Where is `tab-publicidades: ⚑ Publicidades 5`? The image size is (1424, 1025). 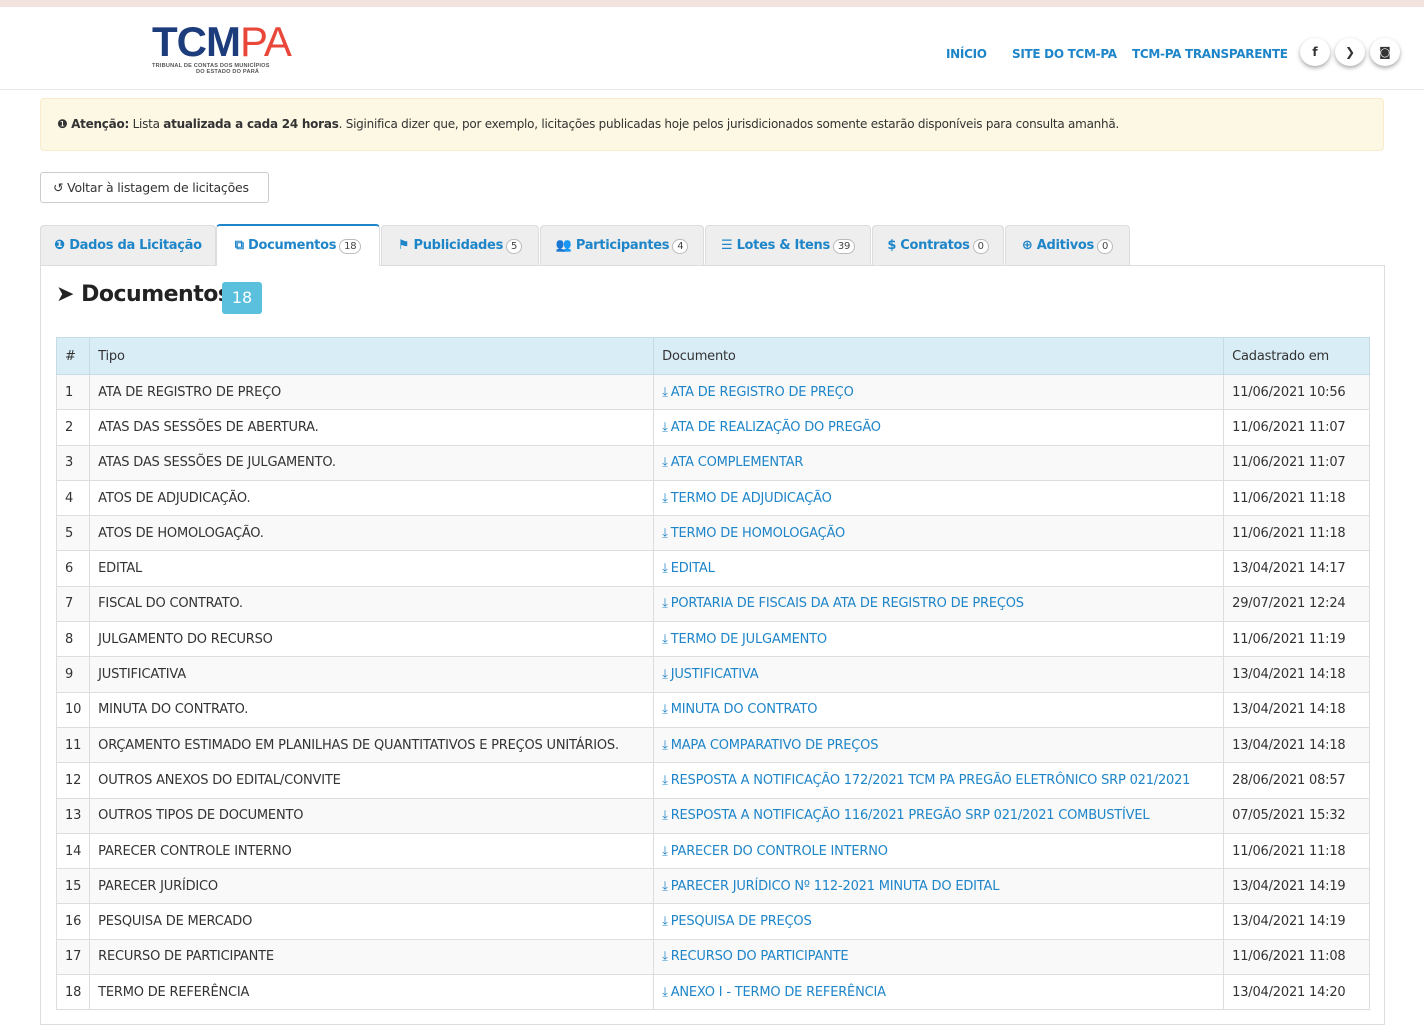
tab-publicidades: ⚑ Publicidades 5 is located at coordinates (460, 245).